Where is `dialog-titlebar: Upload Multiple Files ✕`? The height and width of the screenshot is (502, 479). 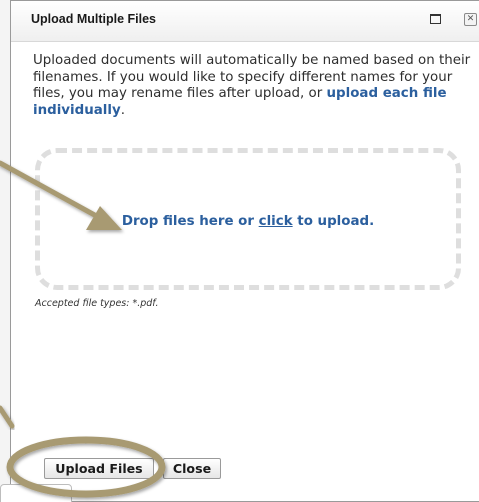
dialog-titlebar: Upload Multiple Files ✕ is located at coordinates (245, 21).